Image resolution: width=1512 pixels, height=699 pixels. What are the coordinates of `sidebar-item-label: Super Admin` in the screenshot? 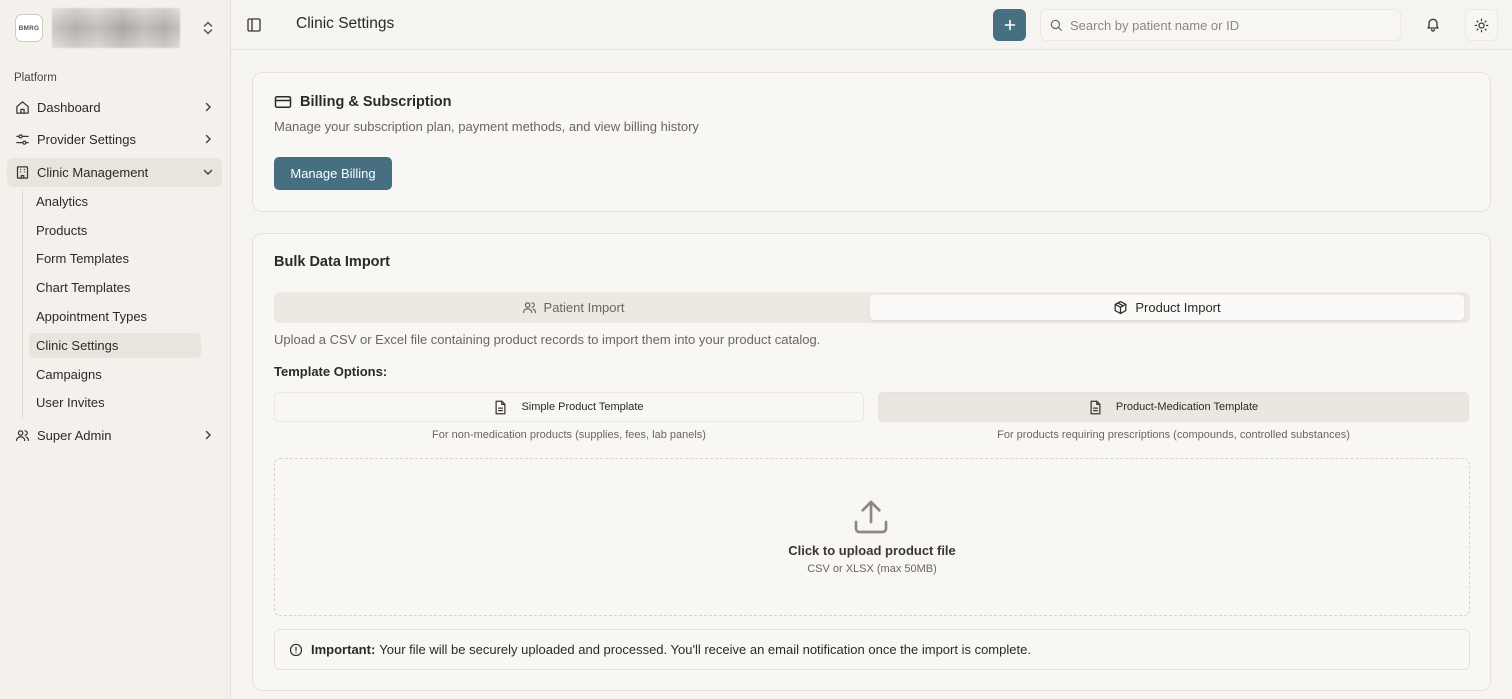 It's located at (74, 435).